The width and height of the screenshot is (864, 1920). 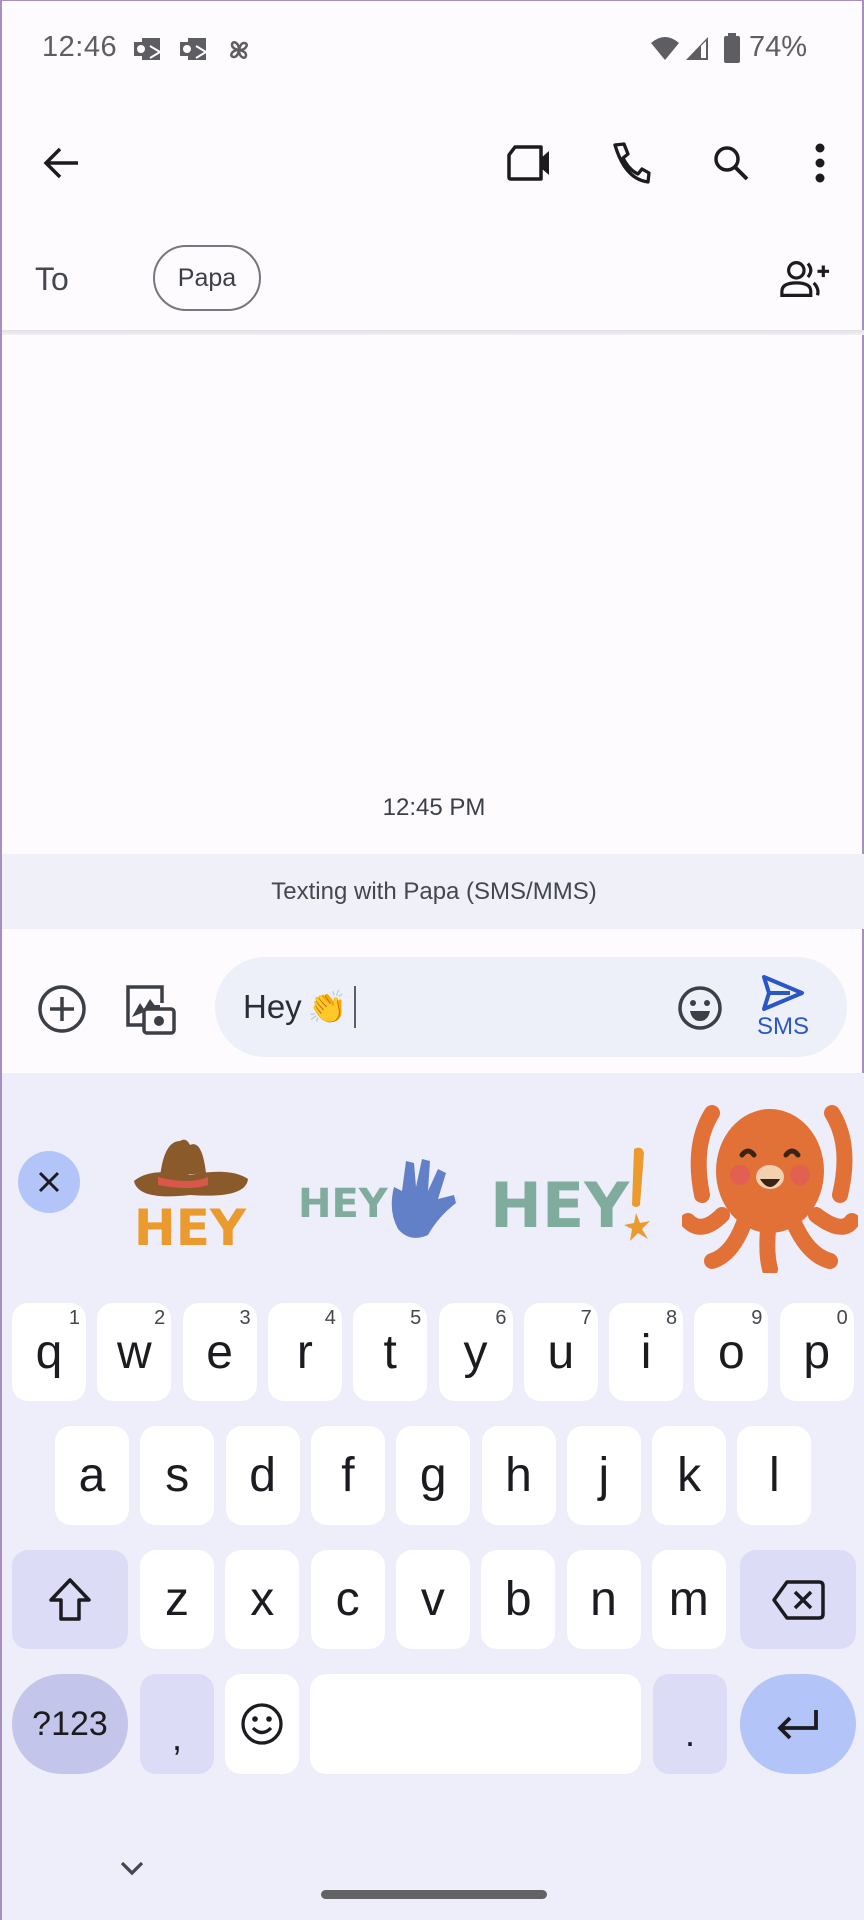 I want to click on message-text: Hey, so click(x=272, y=1006).